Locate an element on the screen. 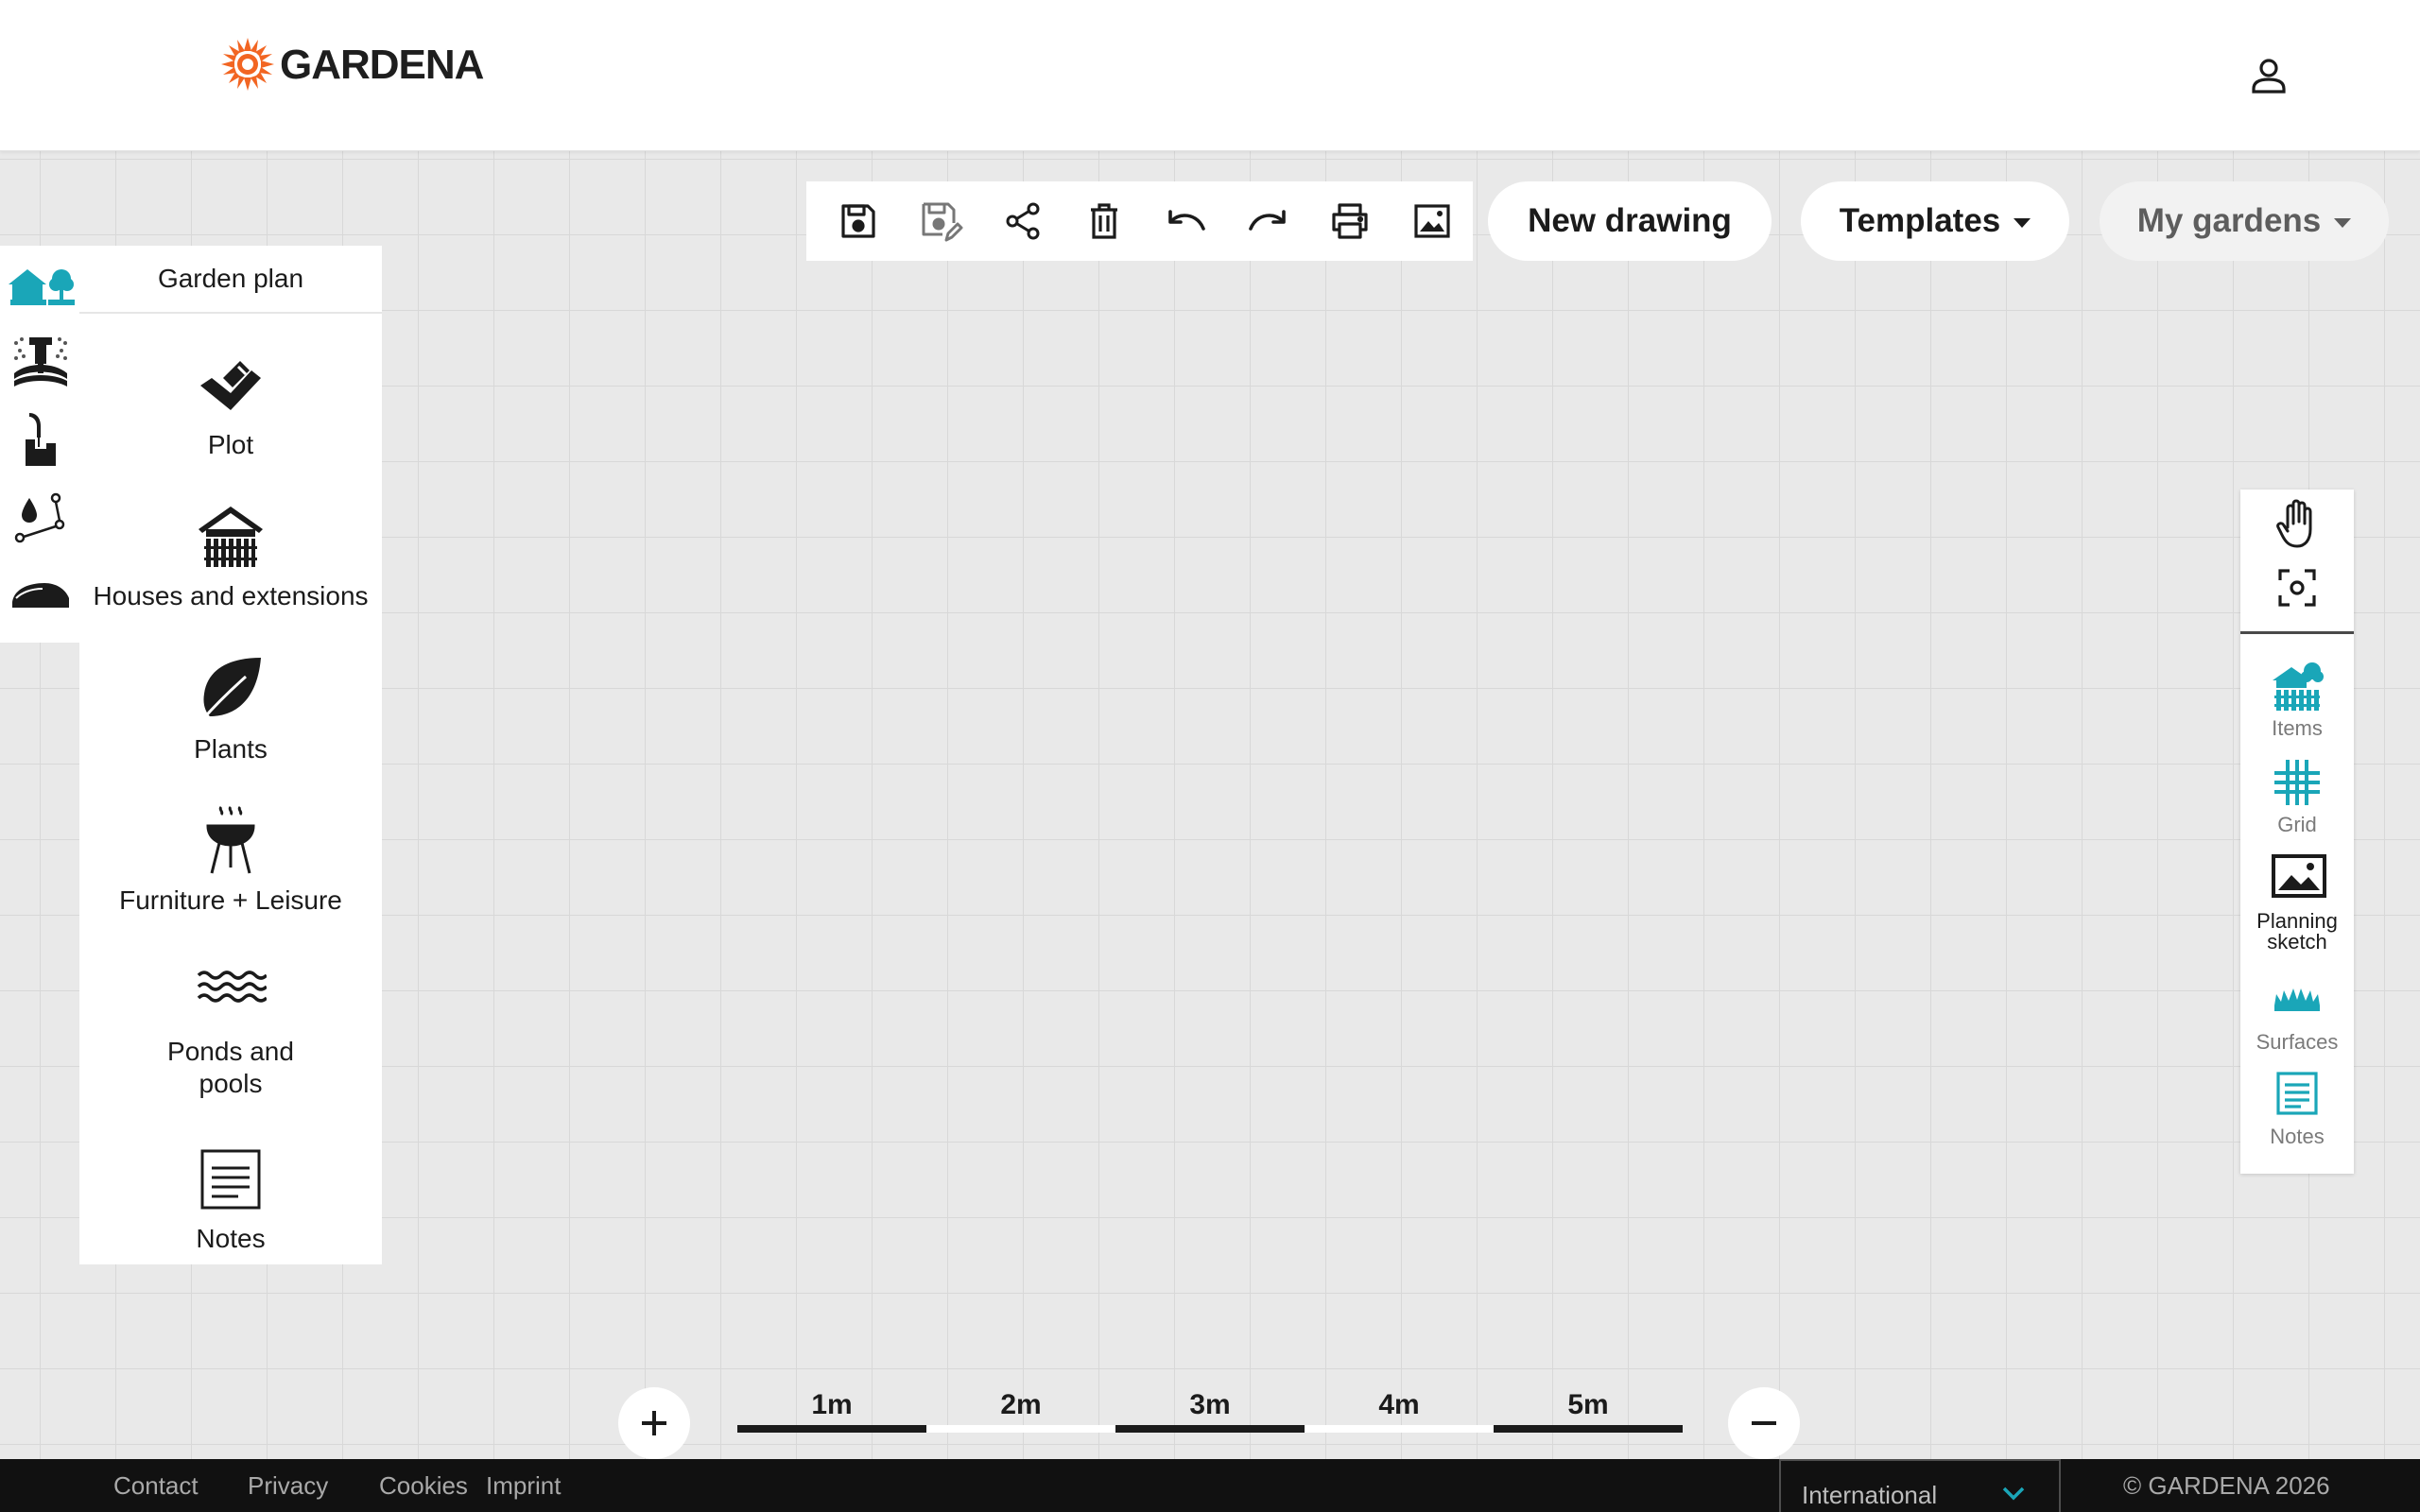 This screenshot has width=2420, height=1512. scale-label: 2m is located at coordinates (1021, 1404).